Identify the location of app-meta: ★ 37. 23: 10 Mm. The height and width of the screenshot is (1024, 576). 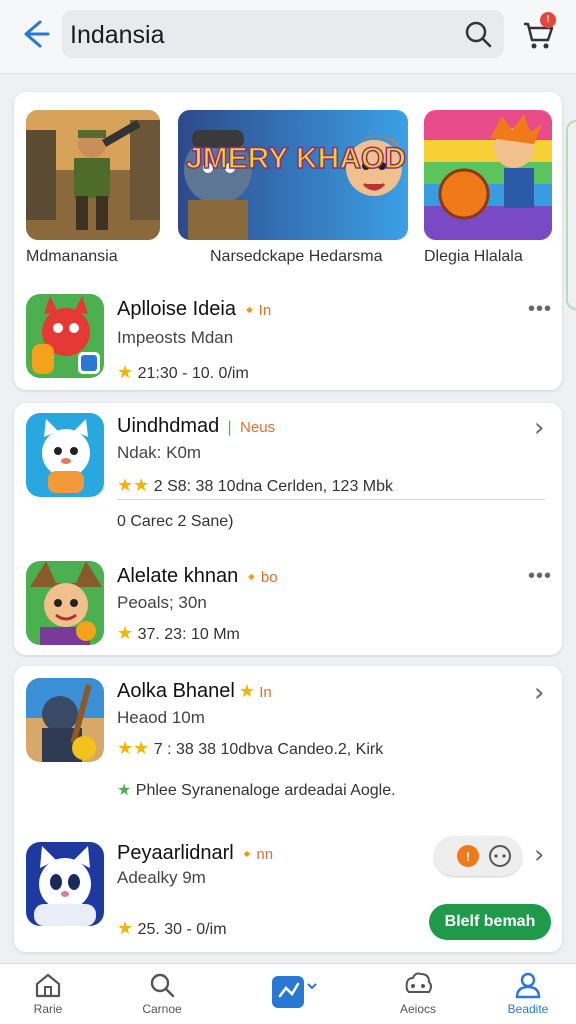
(178, 633).